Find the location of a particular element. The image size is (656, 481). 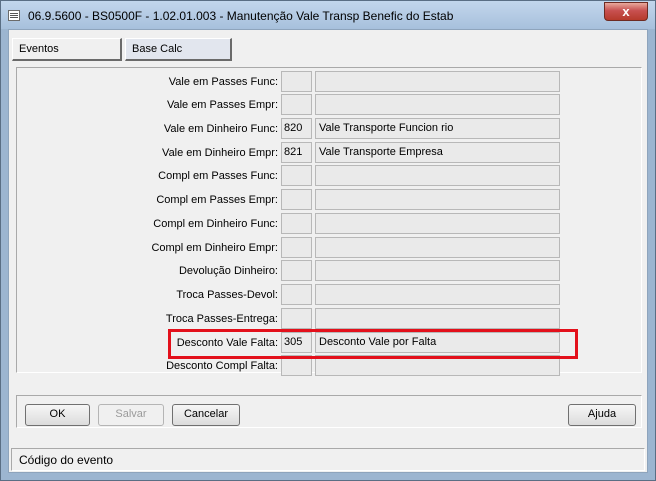

field-label: Troca Passes-Entrega: is located at coordinates (221, 319).